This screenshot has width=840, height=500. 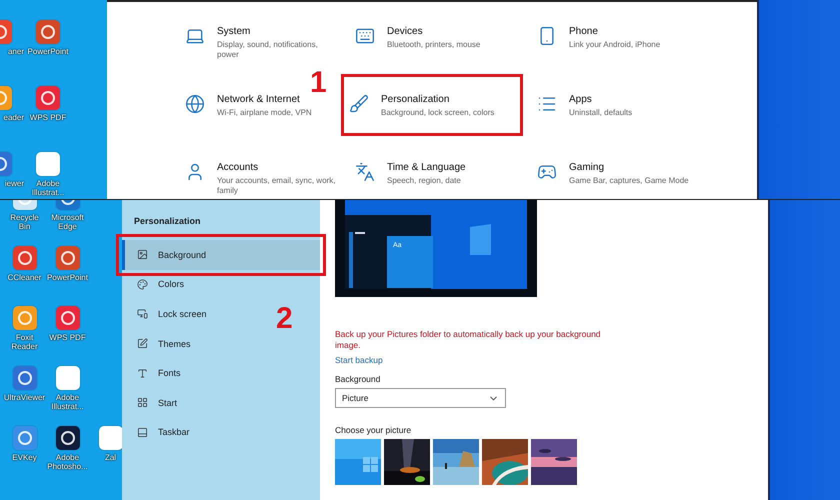 I want to click on tile-title: Devices, so click(x=405, y=31).